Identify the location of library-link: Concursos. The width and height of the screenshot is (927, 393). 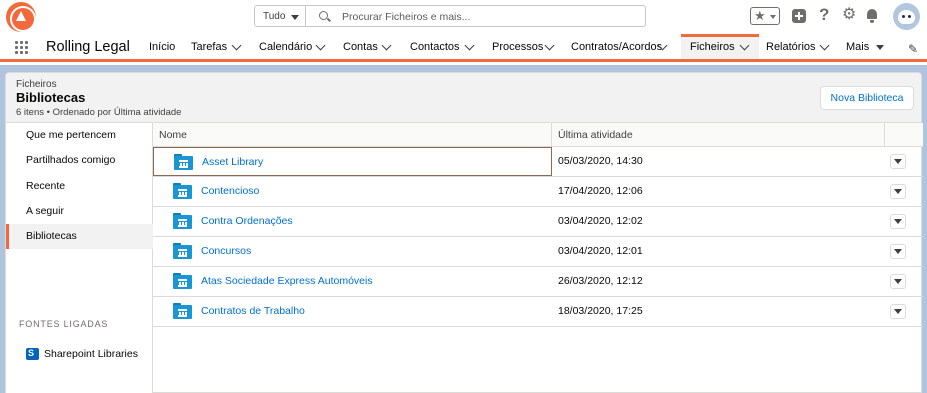
(226, 251).